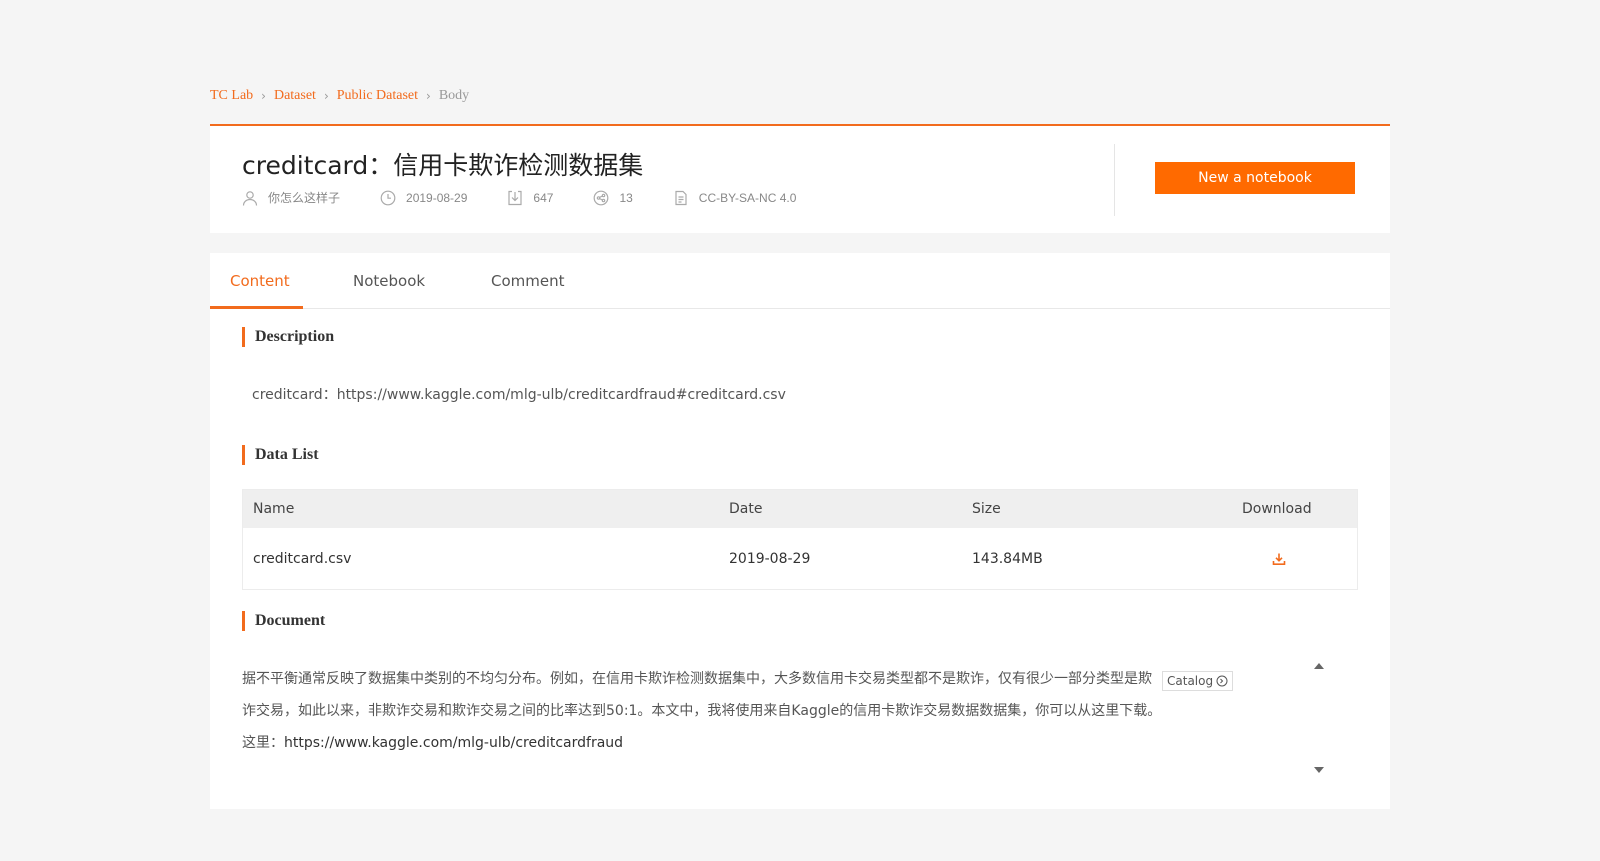 The height and width of the screenshot is (861, 1600). What do you see at coordinates (283, 621) in the screenshot?
I see `document-heading: Document` at bounding box center [283, 621].